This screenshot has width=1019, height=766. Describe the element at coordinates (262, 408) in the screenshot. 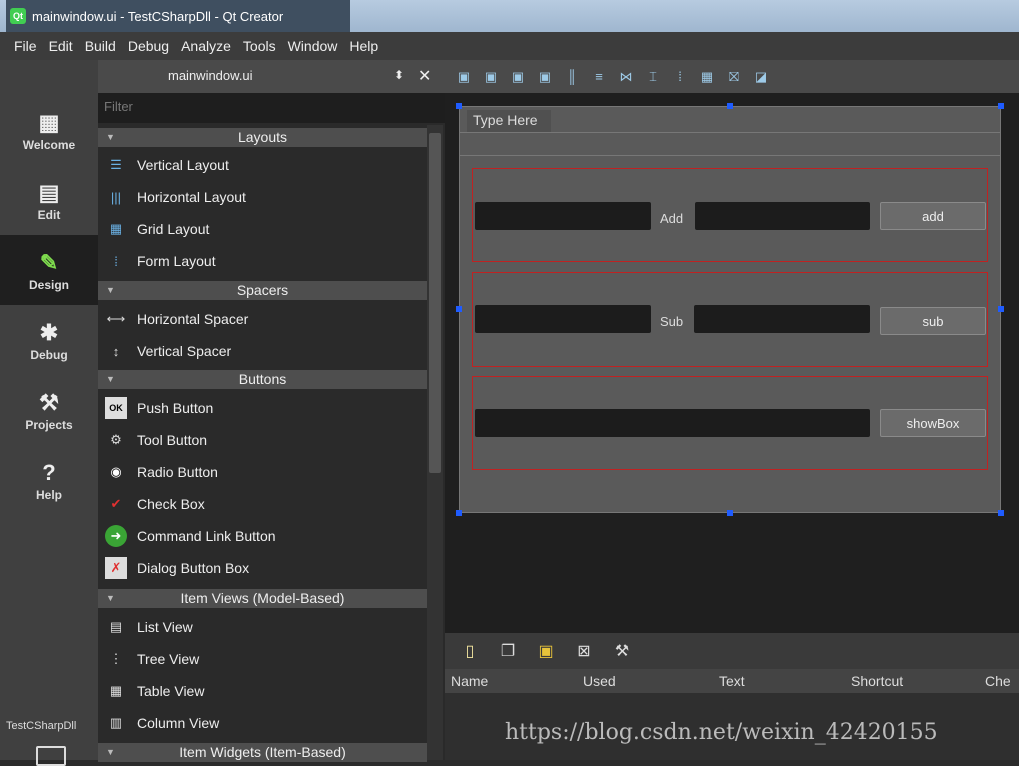

I see `widget-push-button: OK Push Button` at that location.